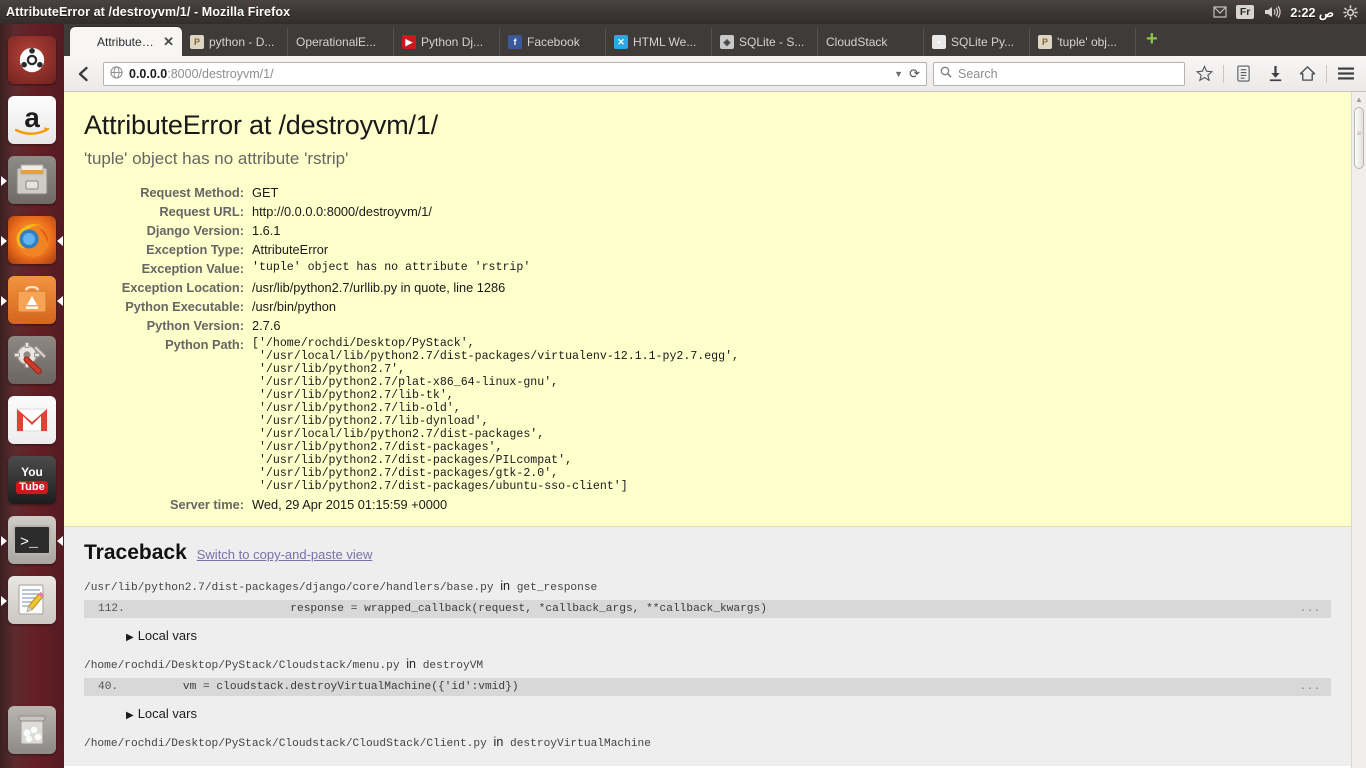  What do you see at coordinates (1307, 74) in the screenshot?
I see `home-icon` at bounding box center [1307, 74].